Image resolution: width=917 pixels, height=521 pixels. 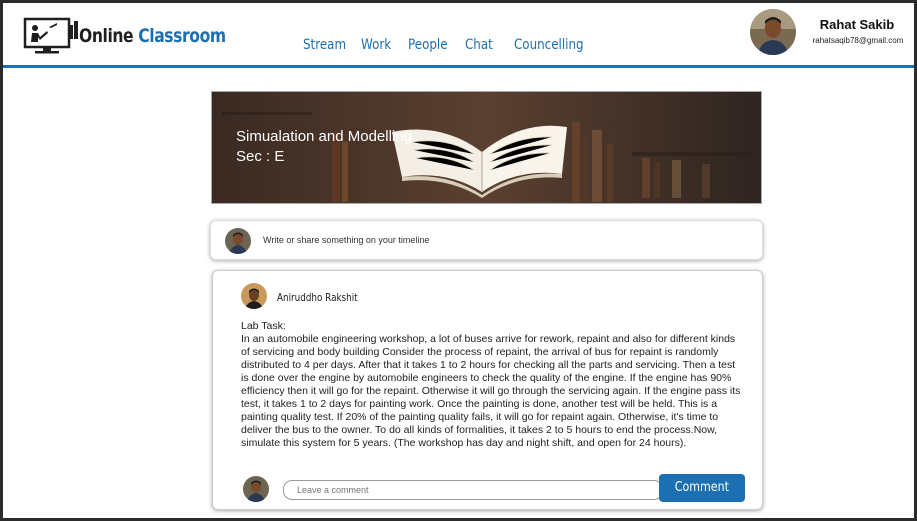 What do you see at coordinates (182, 36) in the screenshot?
I see `brand-word-classroom: Classroom` at bounding box center [182, 36].